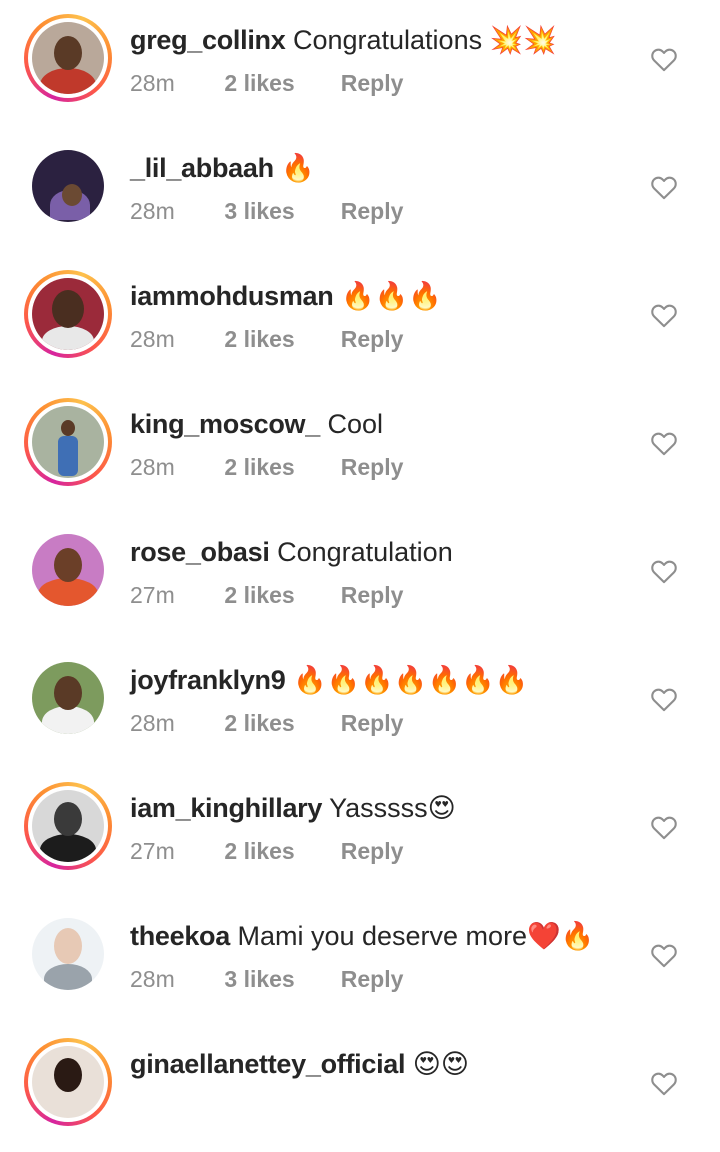 Image resolution: width=720 pixels, height=1152 pixels. I want to click on comment-text: Cool, so click(355, 424).